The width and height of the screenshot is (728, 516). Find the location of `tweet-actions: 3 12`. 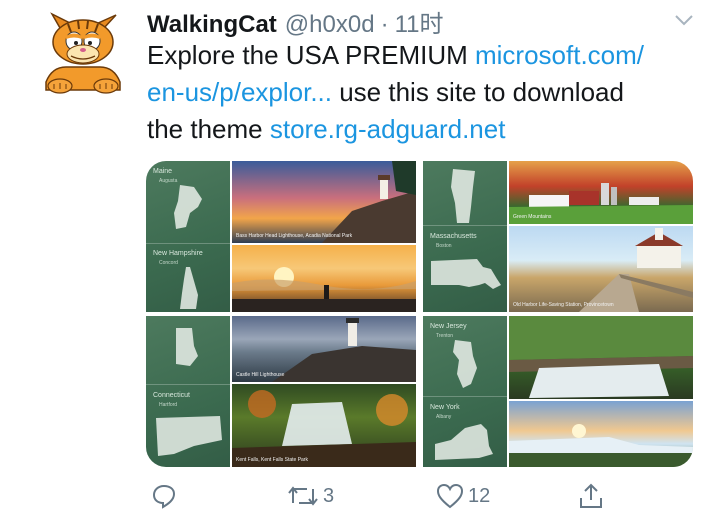

tweet-actions: 3 12 is located at coordinates (364, 497).